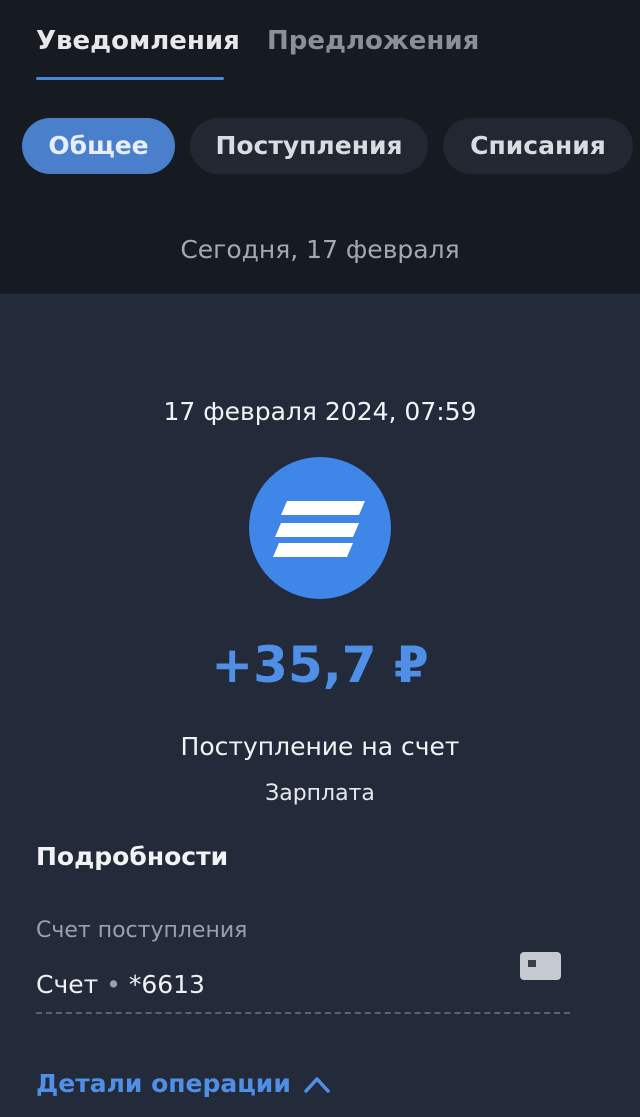 This screenshot has width=640, height=1117. I want to click on card-chip-mark, so click(532, 963).